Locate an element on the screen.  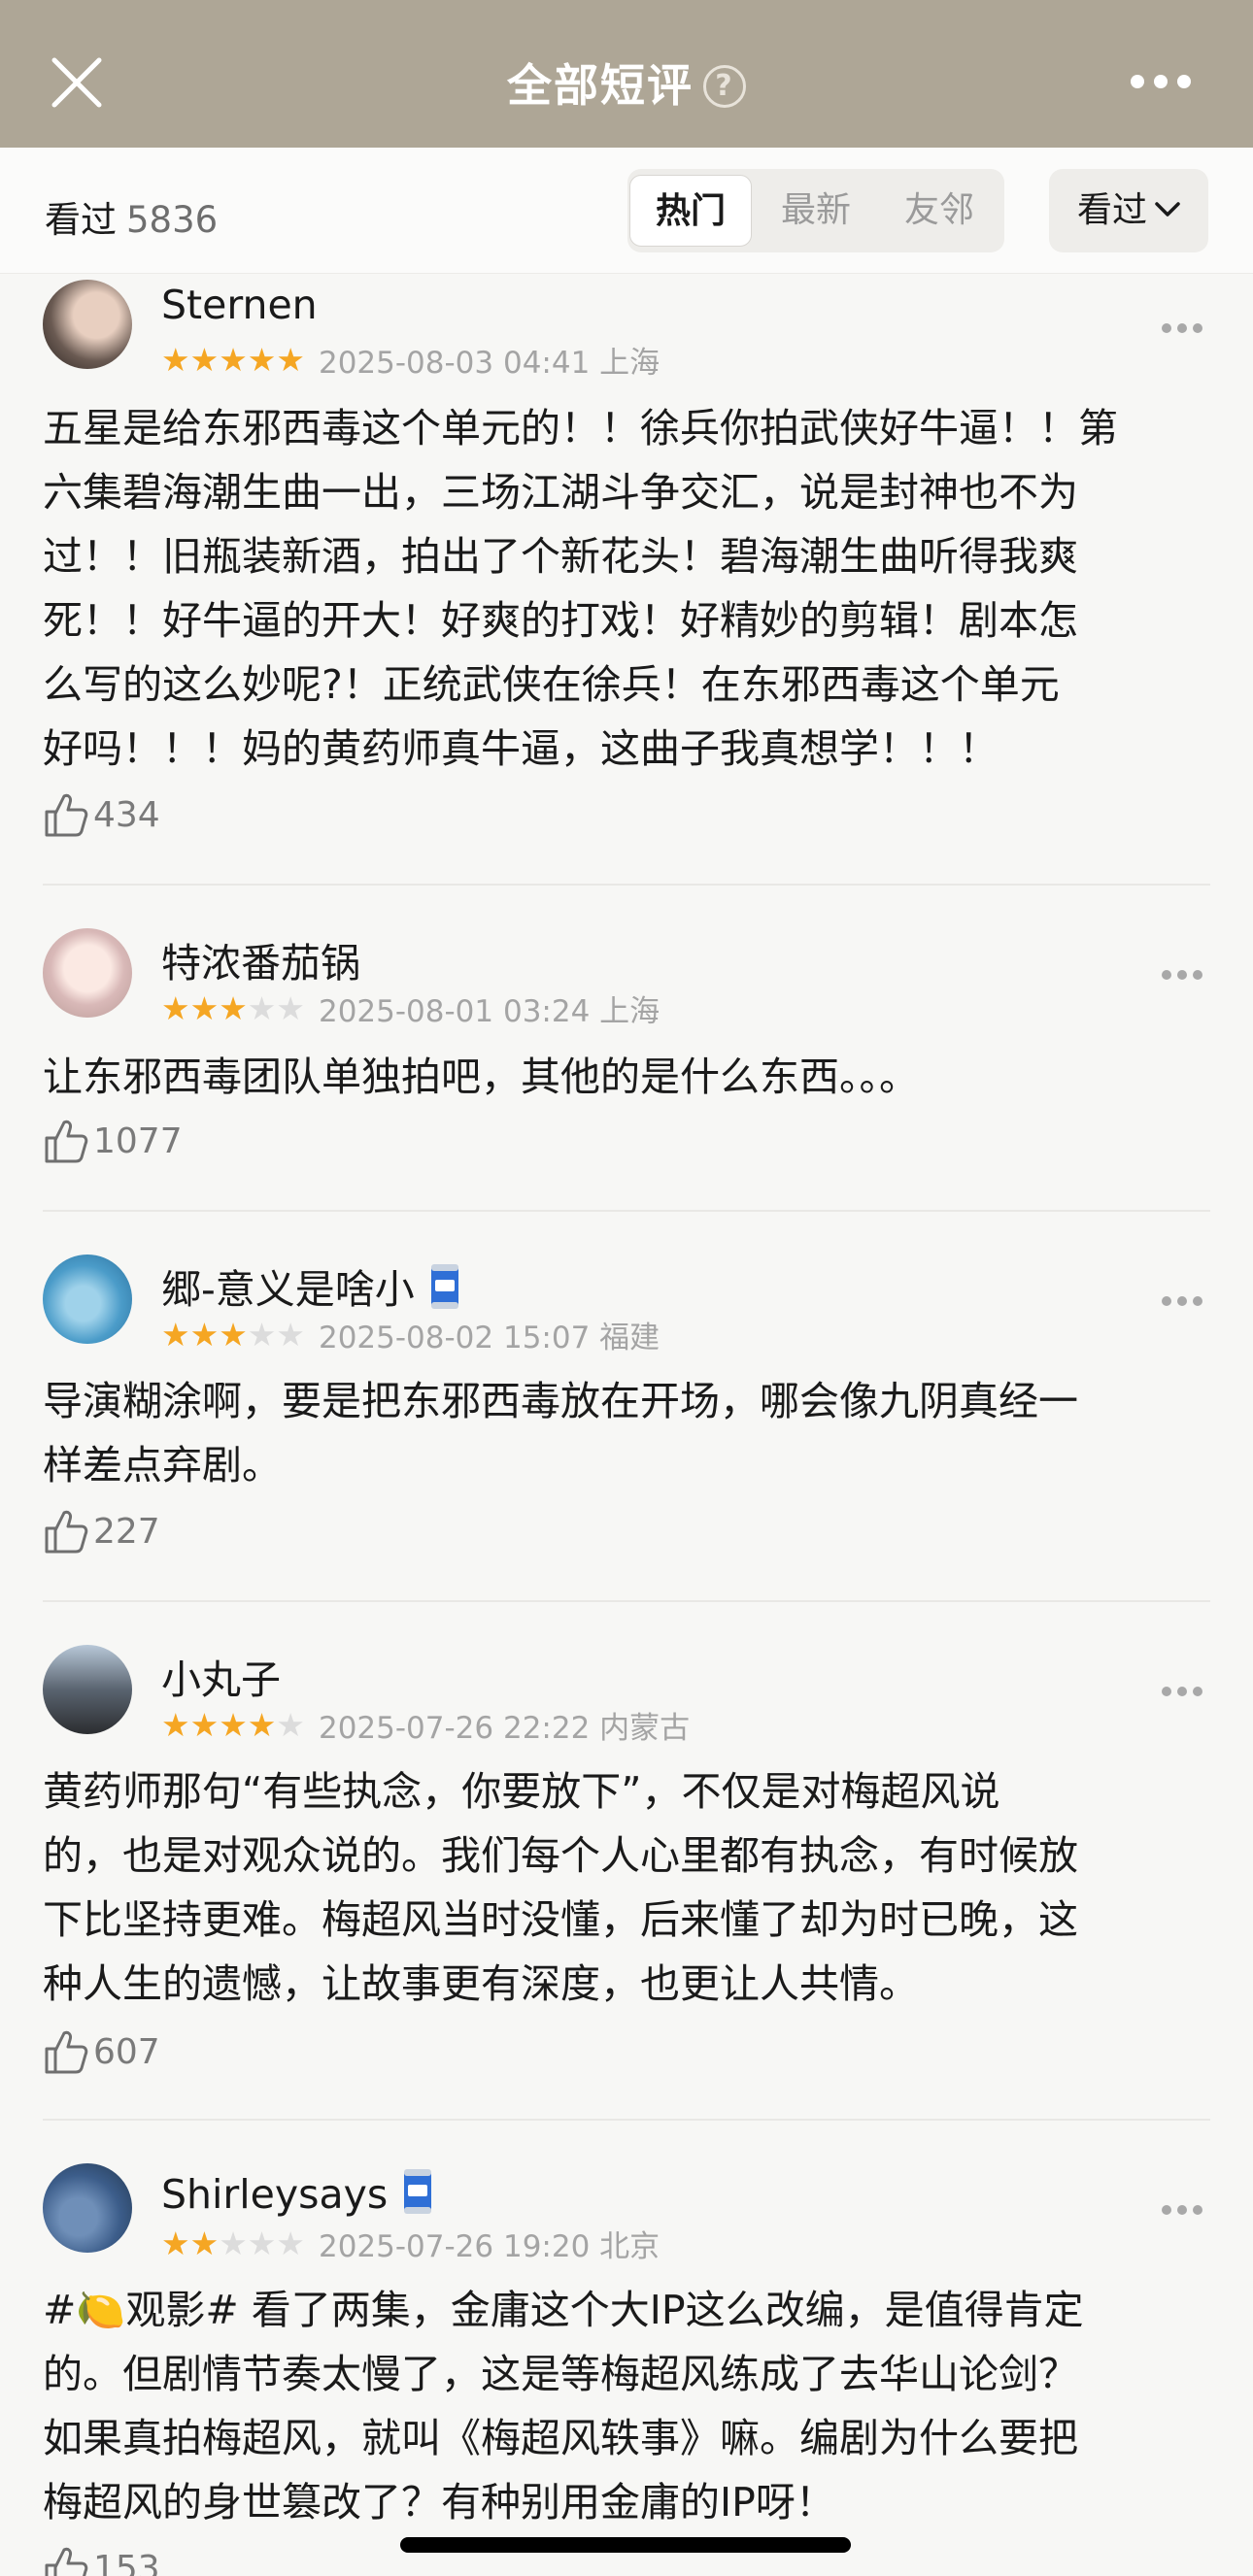
seen-label: 看过 is located at coordinates (81, 220).